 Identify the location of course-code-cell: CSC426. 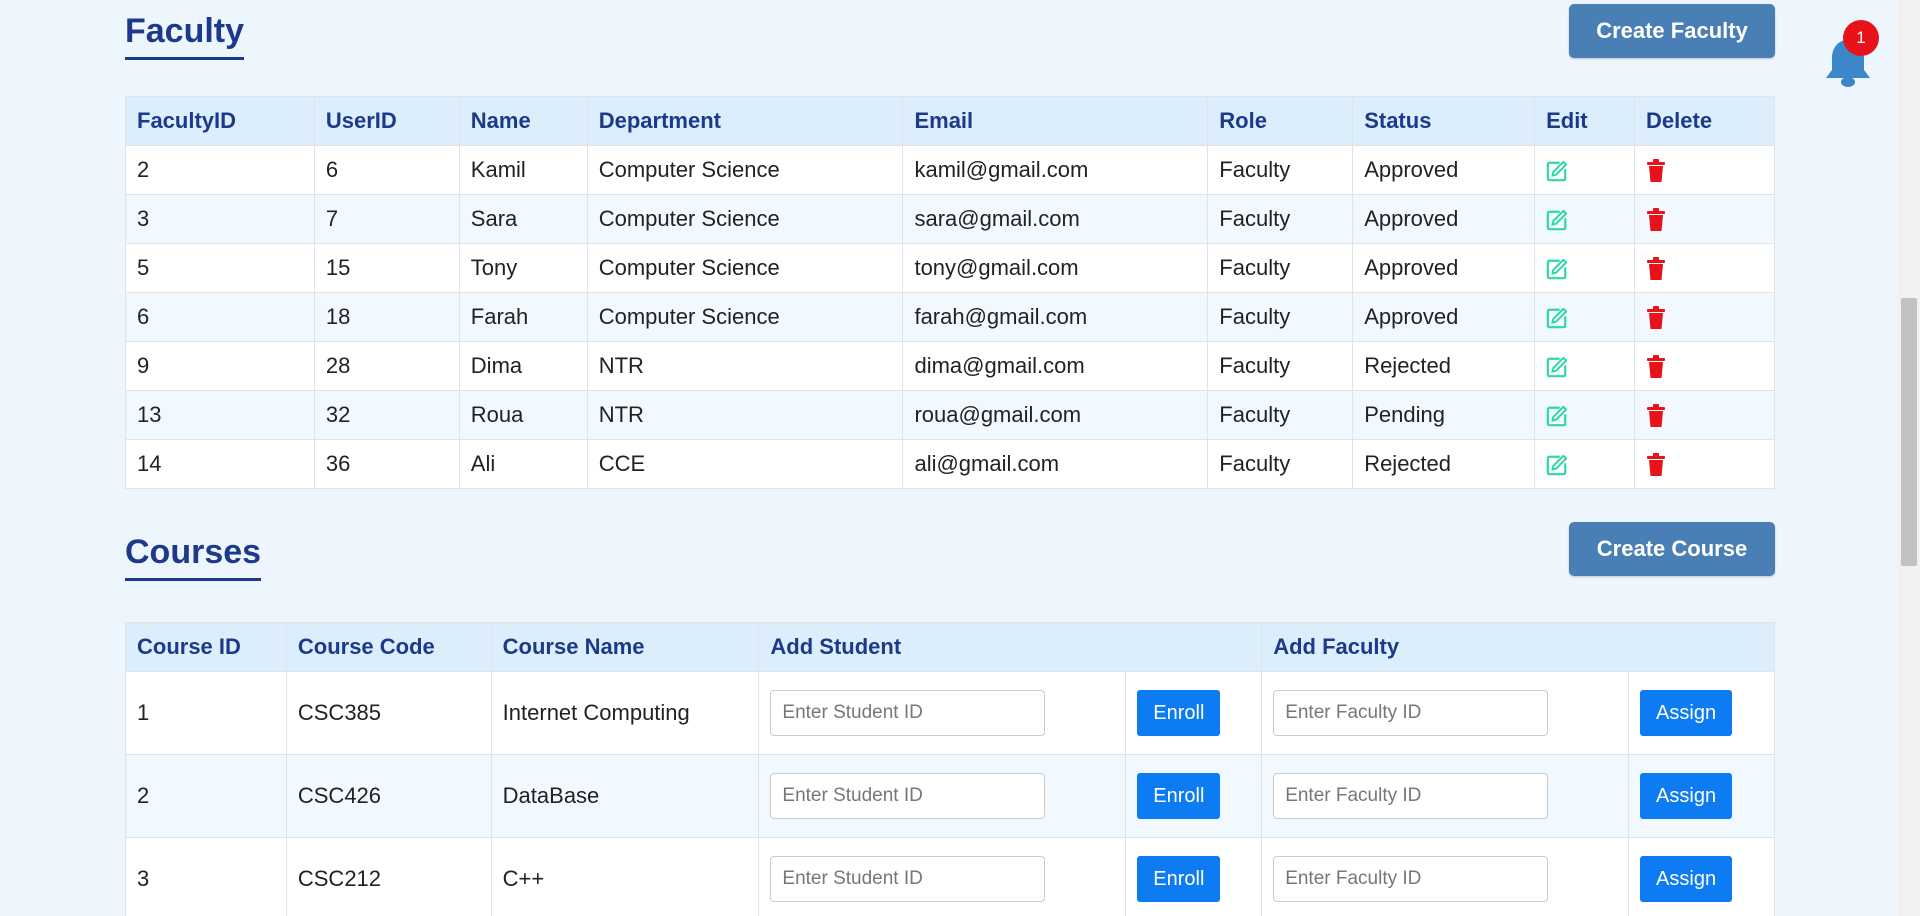
(388, 796).